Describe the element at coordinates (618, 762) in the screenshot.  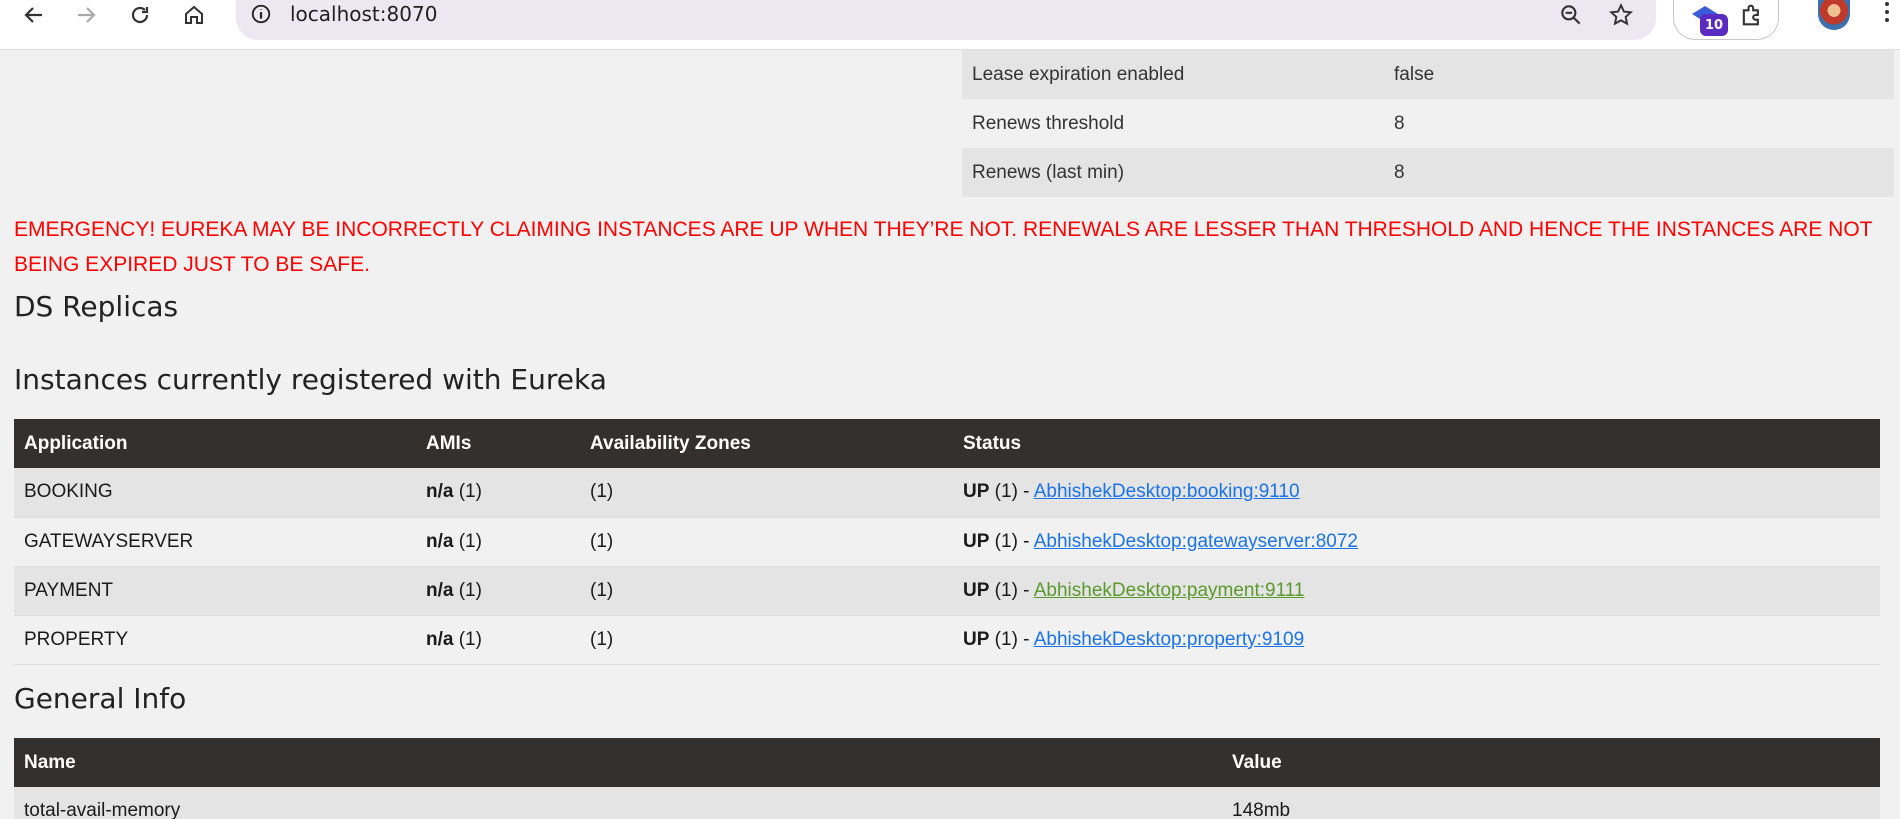
I see `col-name: Name` at that location.